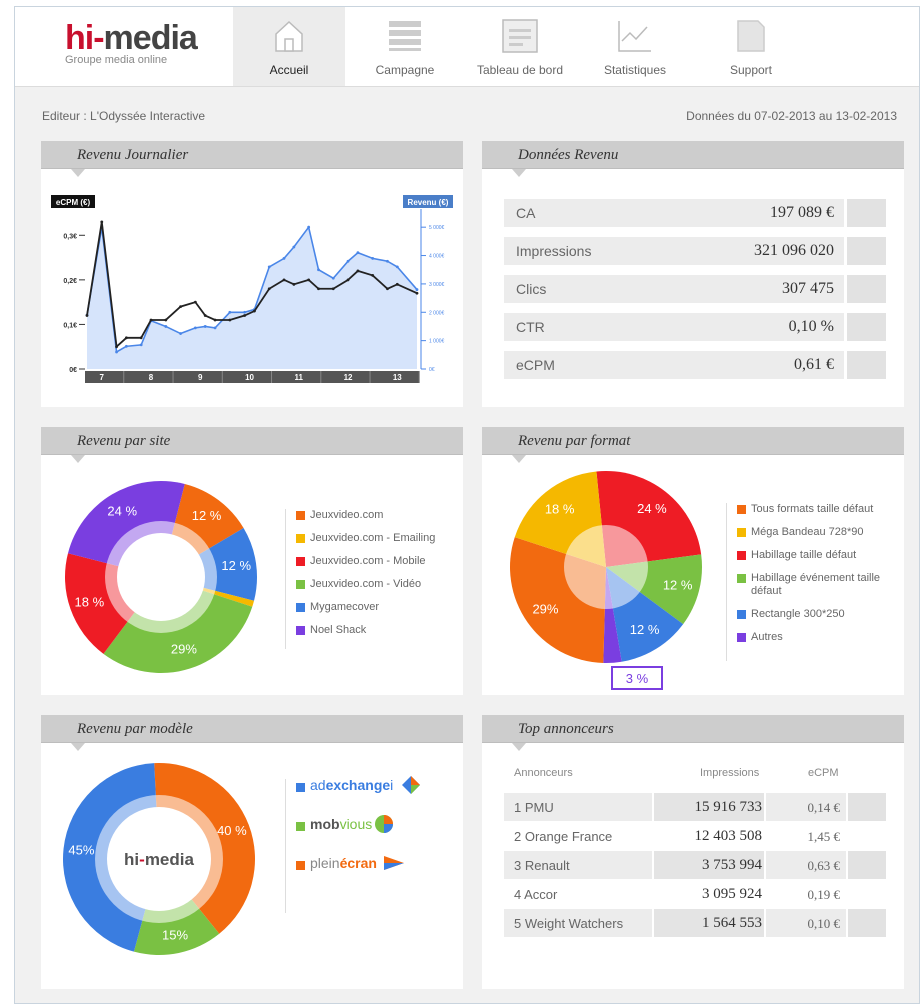 This screenshot has width=920, height=1004. Describe the element at coordinates (411, 785) in the screenshot. I see `adexchange-logo-icon` at that location.